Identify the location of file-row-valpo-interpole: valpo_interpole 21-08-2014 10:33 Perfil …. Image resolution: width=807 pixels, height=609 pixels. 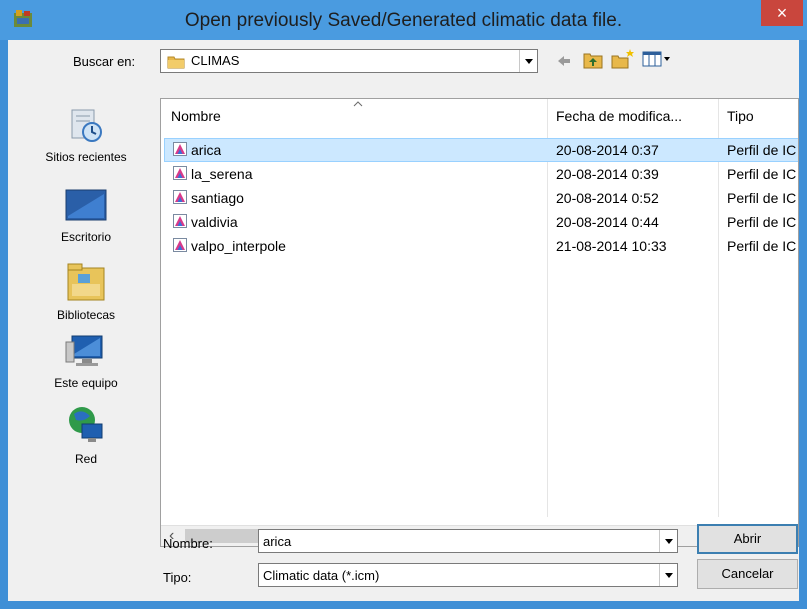
(481, 246).